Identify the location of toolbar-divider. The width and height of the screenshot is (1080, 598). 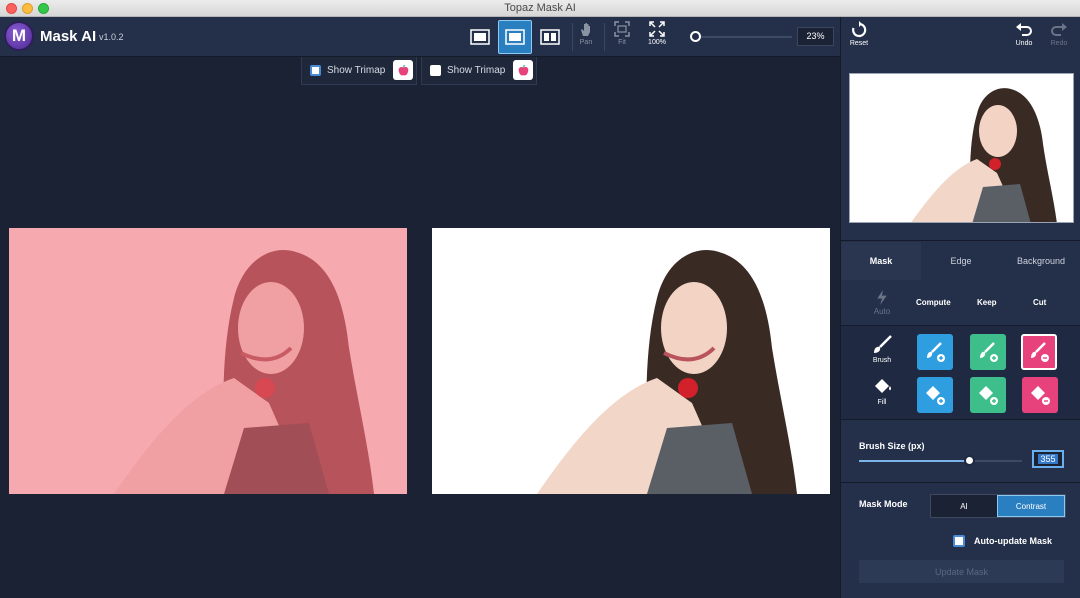
(604, 37).